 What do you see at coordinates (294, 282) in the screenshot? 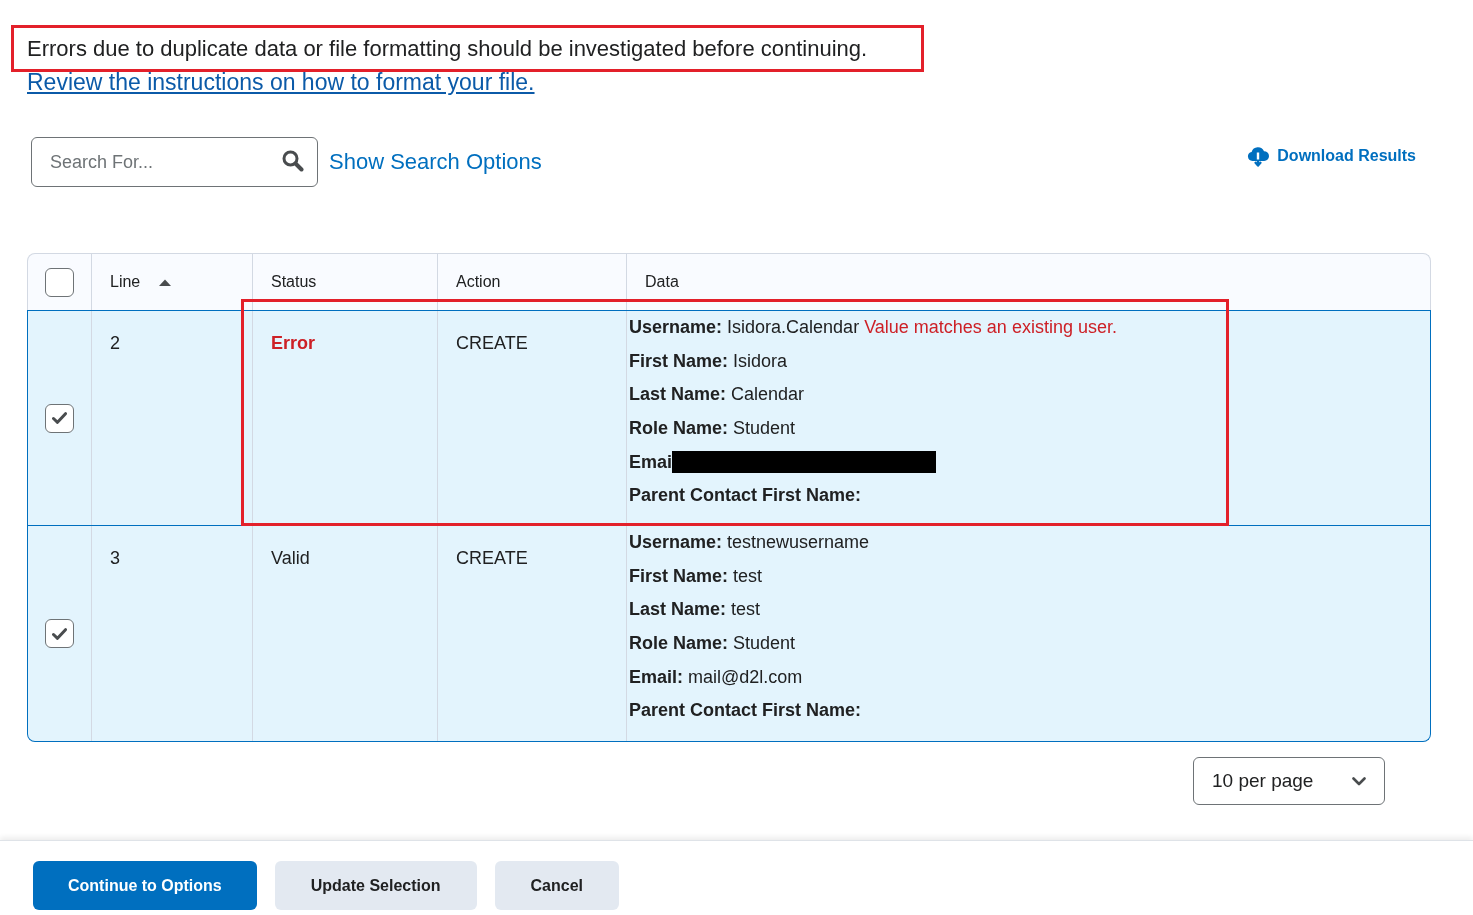
I see `column-header: Status` at bounding box center [294, 282].